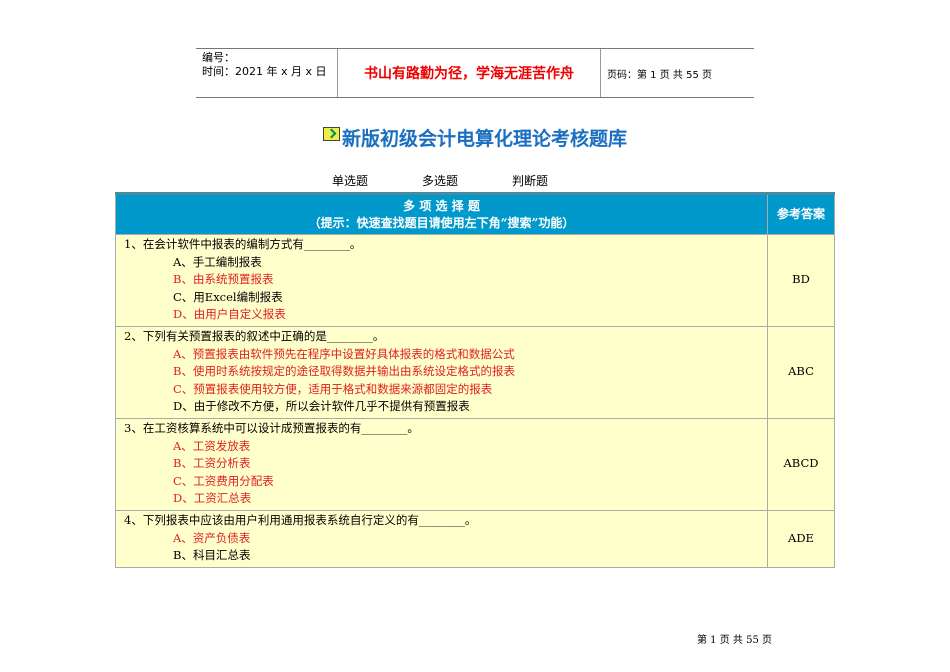 The height and width of the screenshot is (672, 950). Describe the element at coordinates (223, 279) in the screenshot. I see `option: B、由系统预置报表` at that location.